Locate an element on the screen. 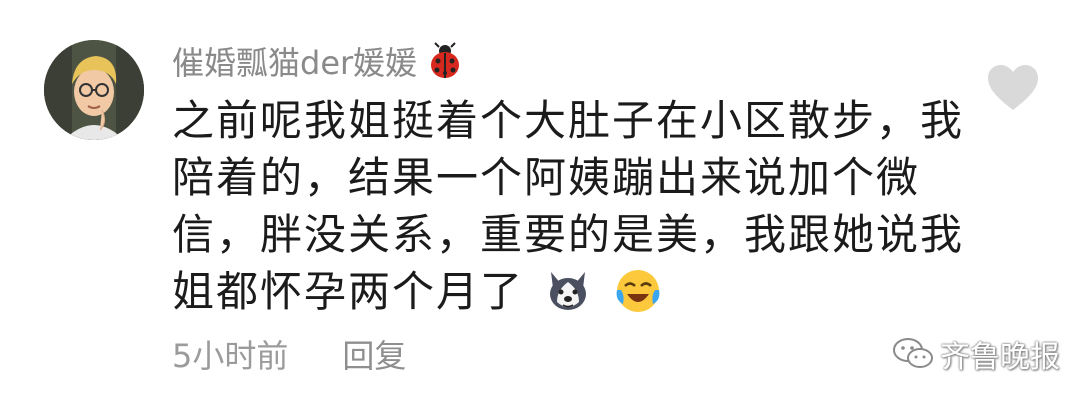 The height and width of the screenshot is (402, 1080). heart-icon is located at coordinates (1013, 87).